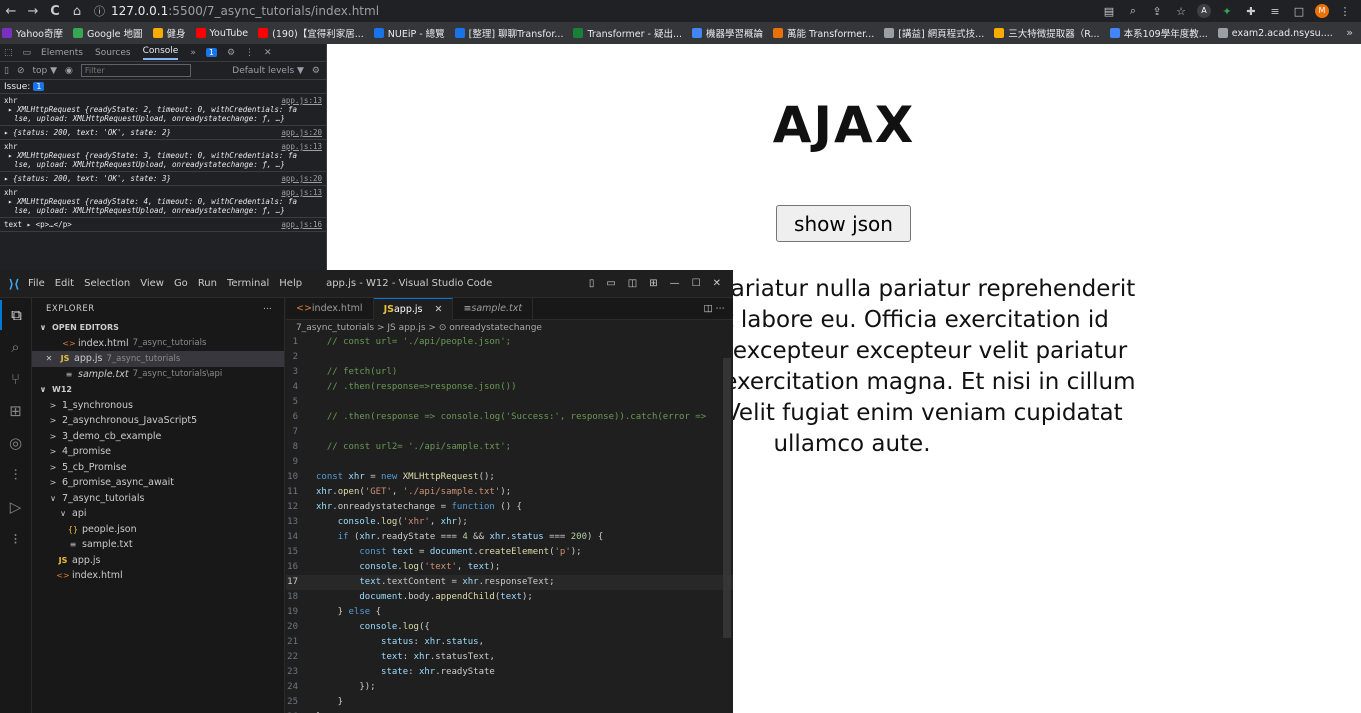  What do you see at coordinates (158, 344) in the screenshot?
I see `open-editor-item: <> index.html 7_async_tutorials` at bounding box center [158, 344].